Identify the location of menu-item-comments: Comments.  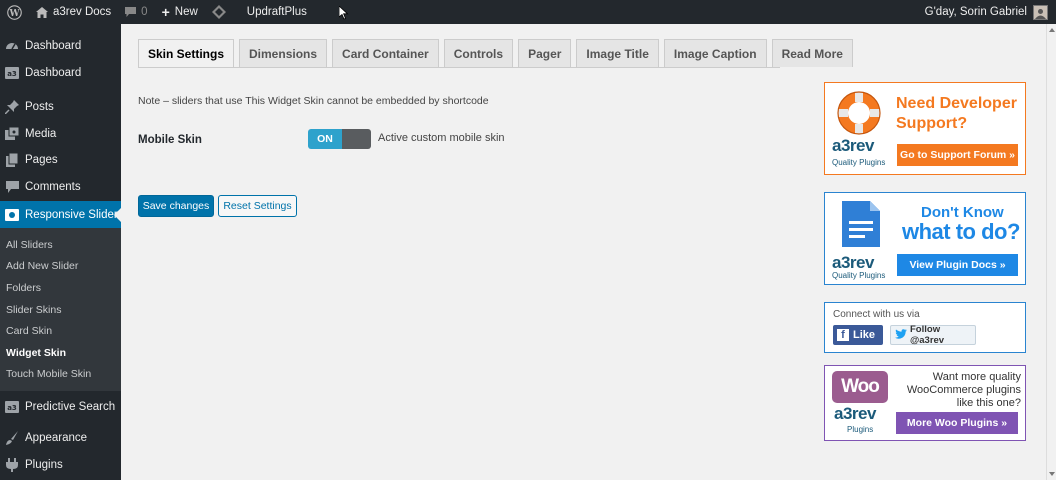
(60, 187).